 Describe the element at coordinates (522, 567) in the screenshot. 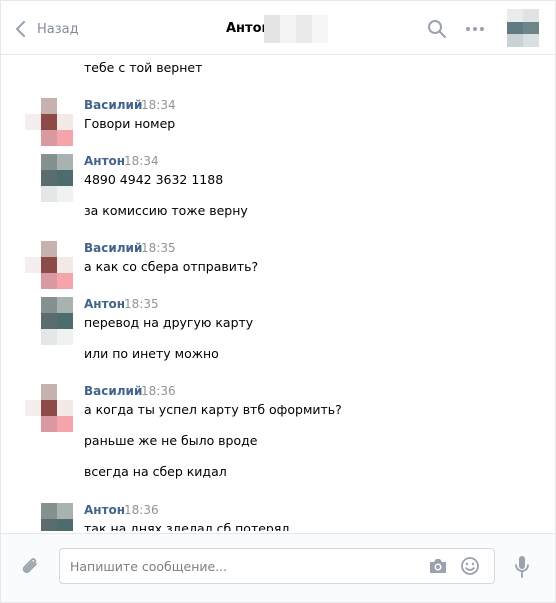

I see `microphone-icon` at that location.